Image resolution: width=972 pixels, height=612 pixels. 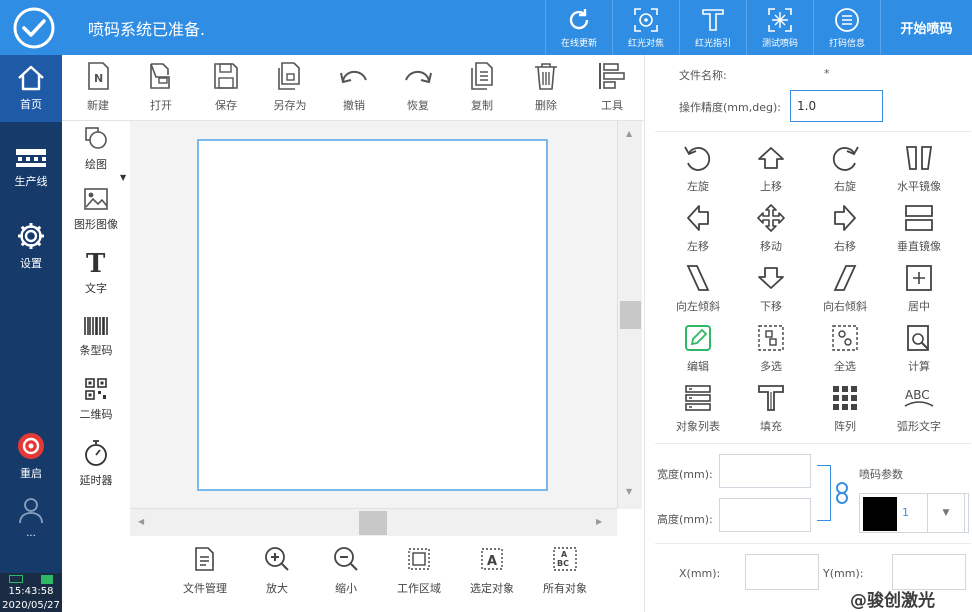 I want to click on red-light-focus-button: 红光对焦, so click(x=645, y=27).